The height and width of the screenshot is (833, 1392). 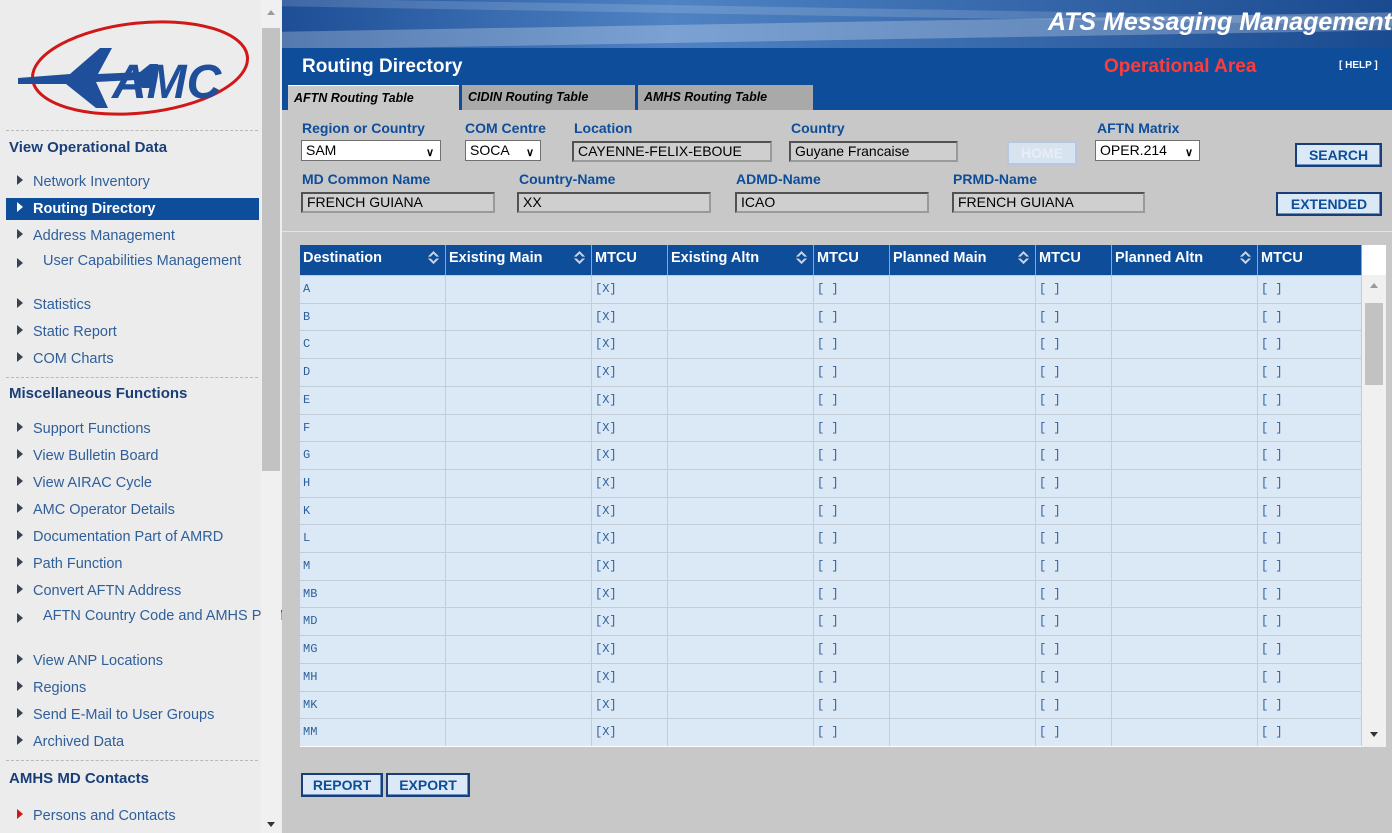 What do you see at coordinates (132, 816) in the screenshot?
I see `sidebar-item-persons-and-contacts: Persons and Contacts` at bounding box center [132, 816].